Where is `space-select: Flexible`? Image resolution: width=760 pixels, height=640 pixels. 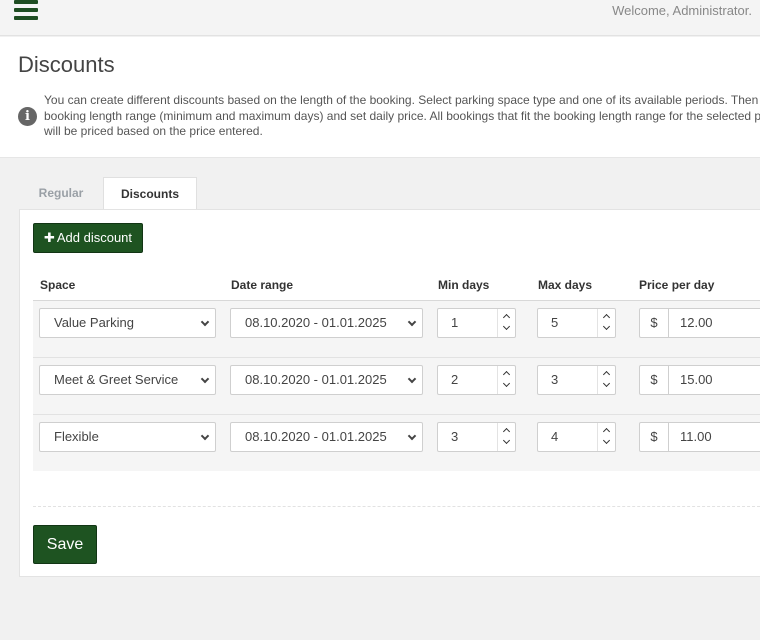
space-select: Flexible is located at coordinates (127, 437).